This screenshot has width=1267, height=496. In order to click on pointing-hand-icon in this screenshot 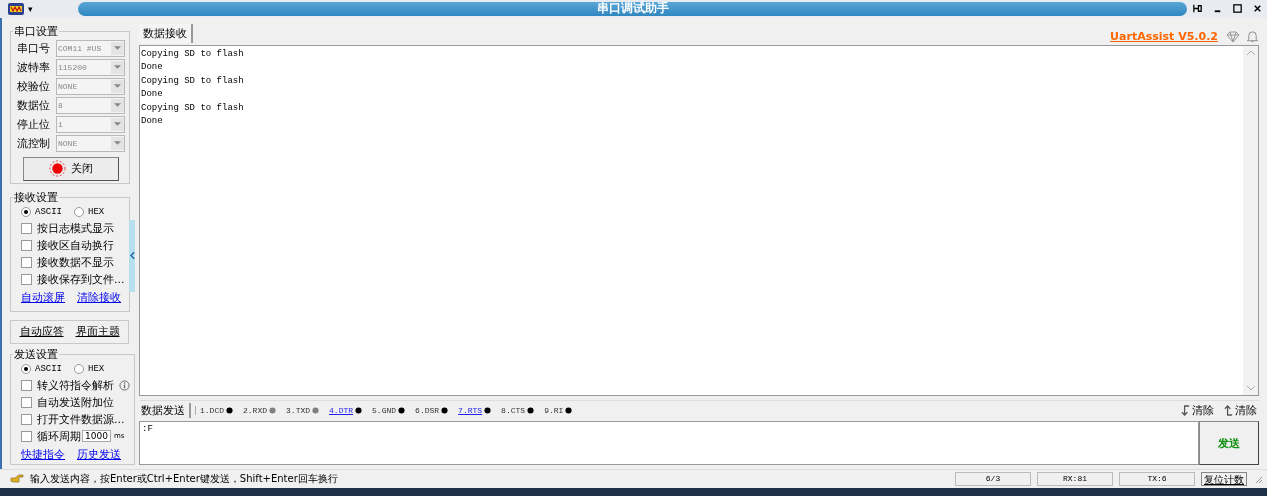, I will do `click(17, 479)`.